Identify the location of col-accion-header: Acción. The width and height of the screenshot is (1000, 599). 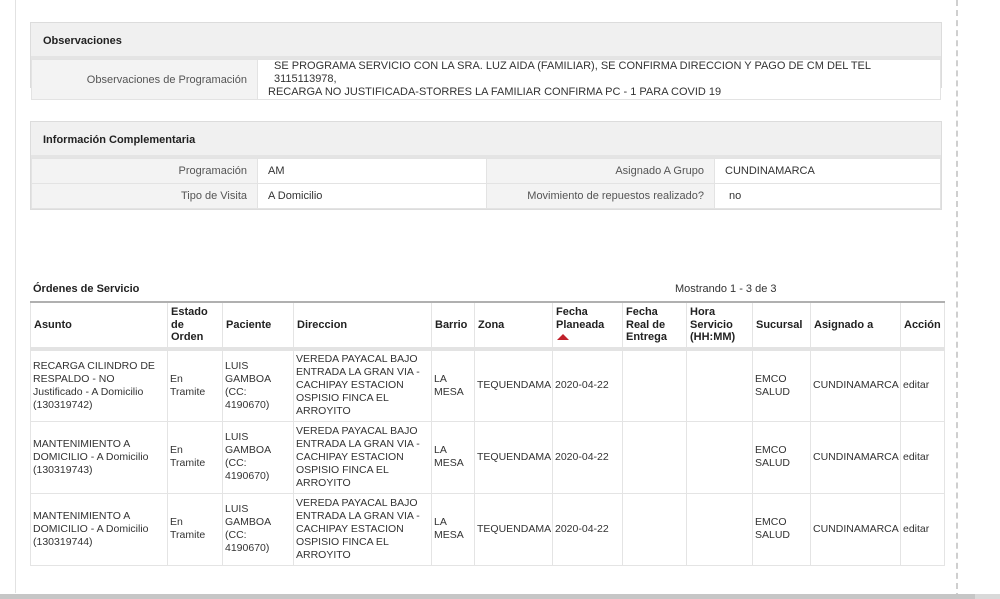
(922, 326).